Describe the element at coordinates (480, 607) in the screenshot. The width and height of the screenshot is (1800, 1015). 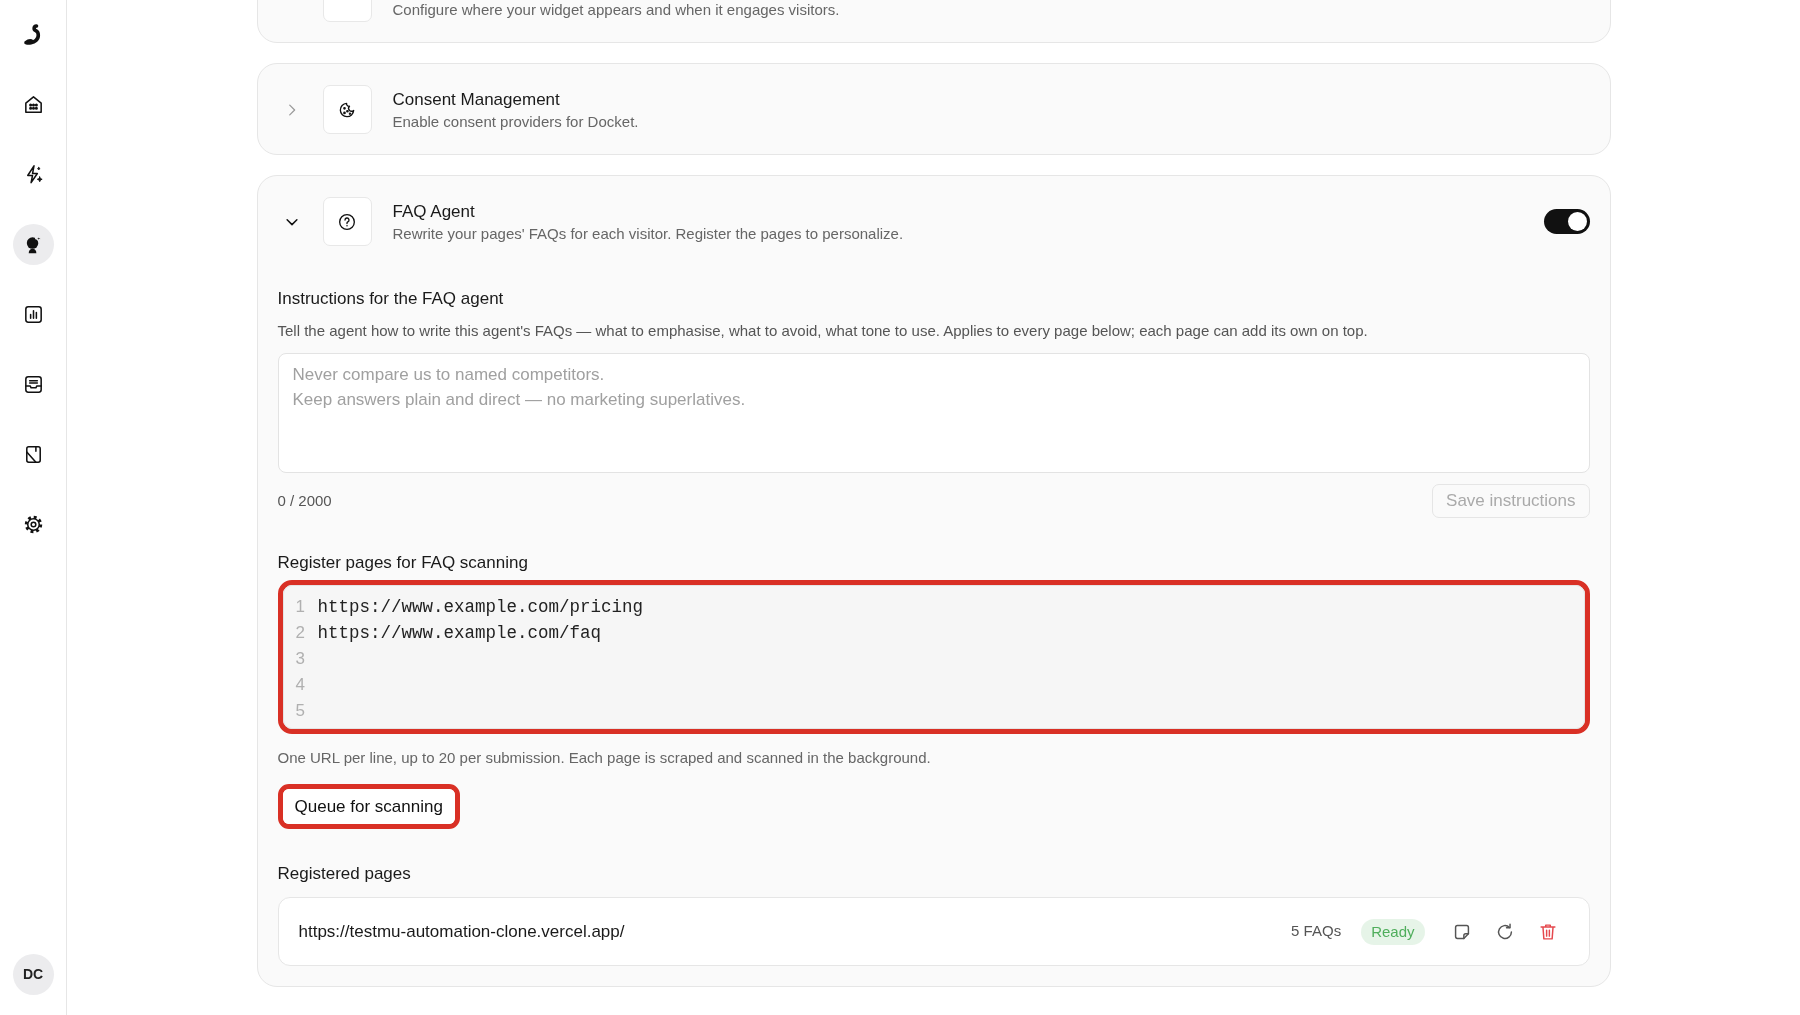
I see `url-line: https://www.example.com/pricing` at that location.